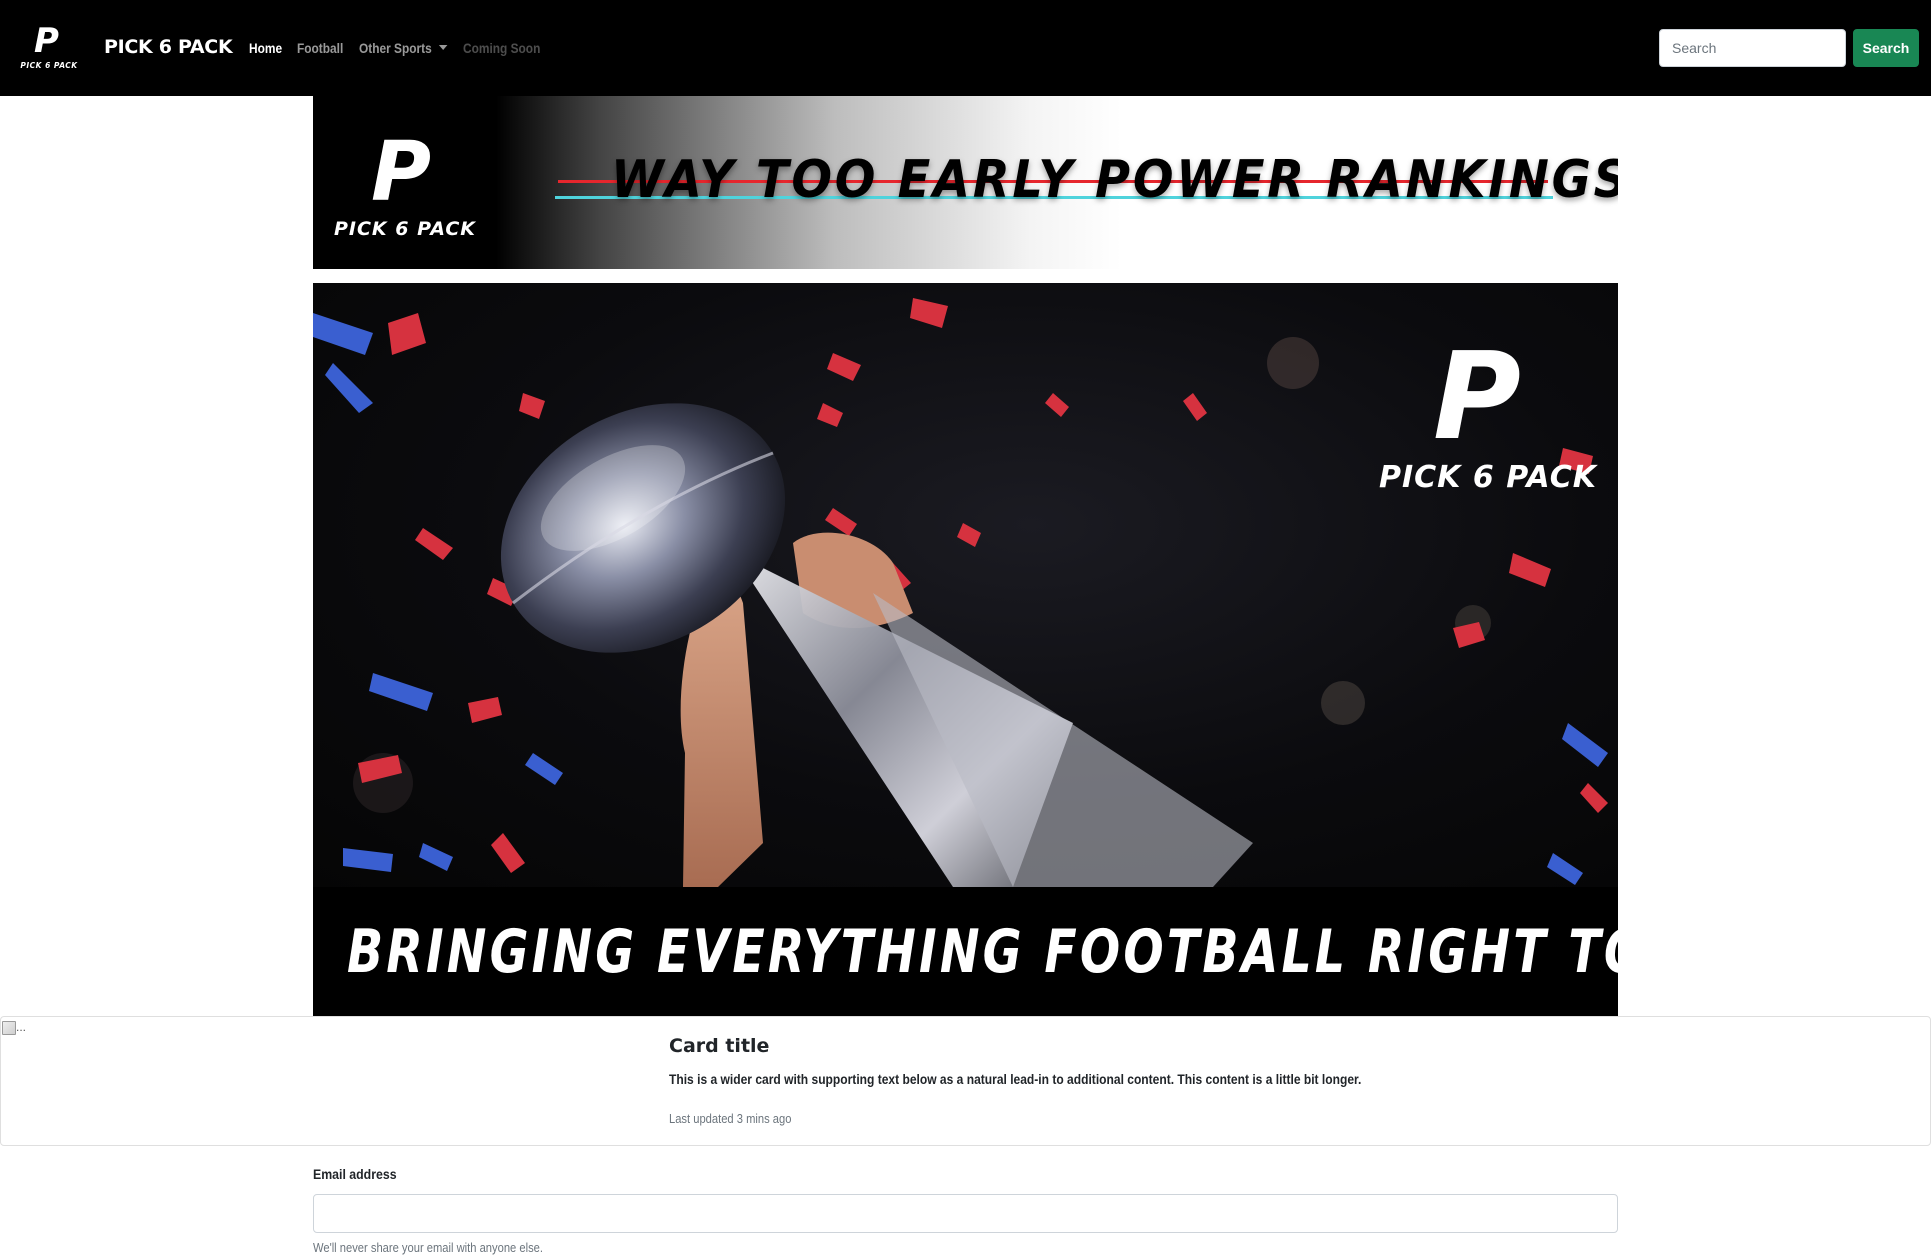 This screenshot has width=1931, height=1260. Describe the element at coordinates (320, 48) in the screenshot. I see `nav-link-football: Football` at that location.